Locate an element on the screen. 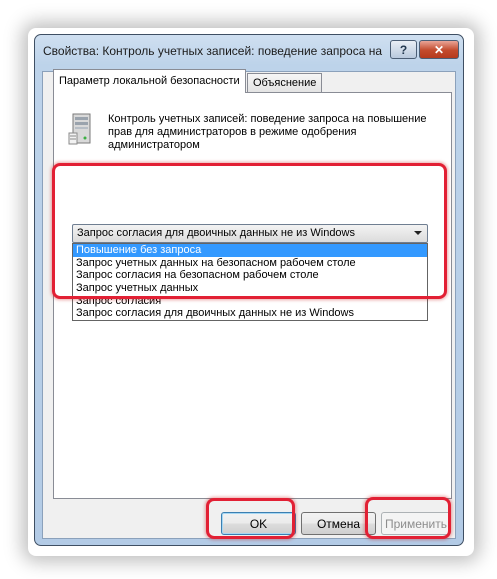 Image resolution: width=497 pixels, height=579 pixels. highlight-frame-ok is located at coordinates (250, 518).